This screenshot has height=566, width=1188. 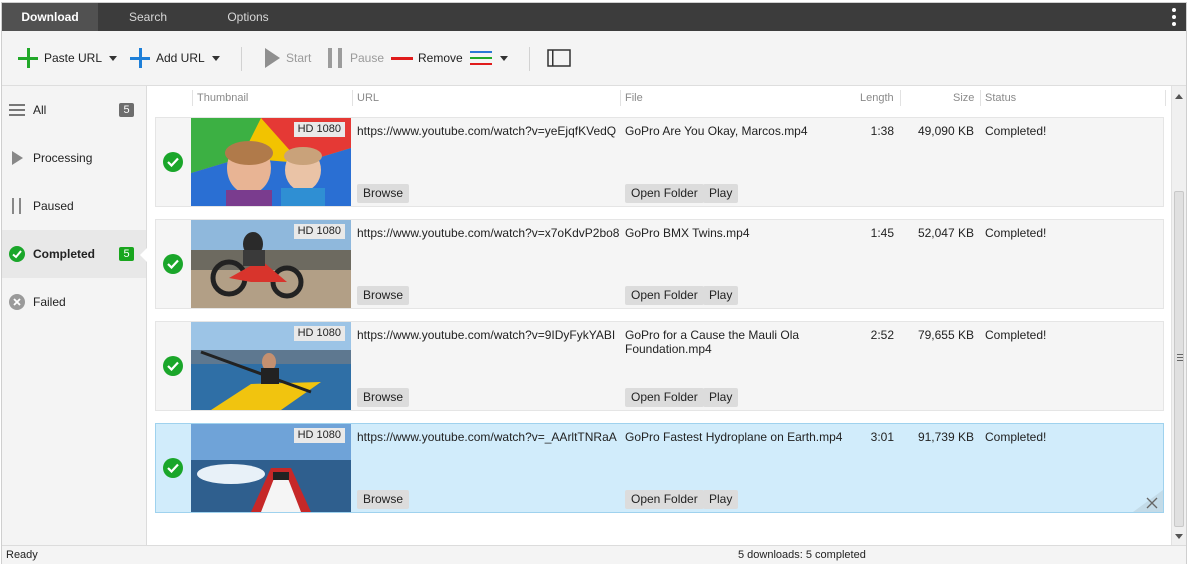 I want to click on start-button: Start, so click(x=287, y=58).